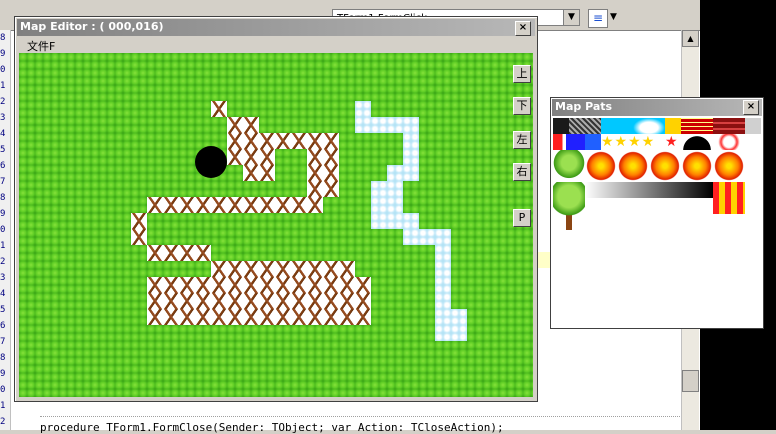 This screenshot has height=434, width=776. What do you see at coordinates (657, 107) in the screenshot?
I see `map-pats-titlebar: Map Pats ×` at bounding box center [657, 107].